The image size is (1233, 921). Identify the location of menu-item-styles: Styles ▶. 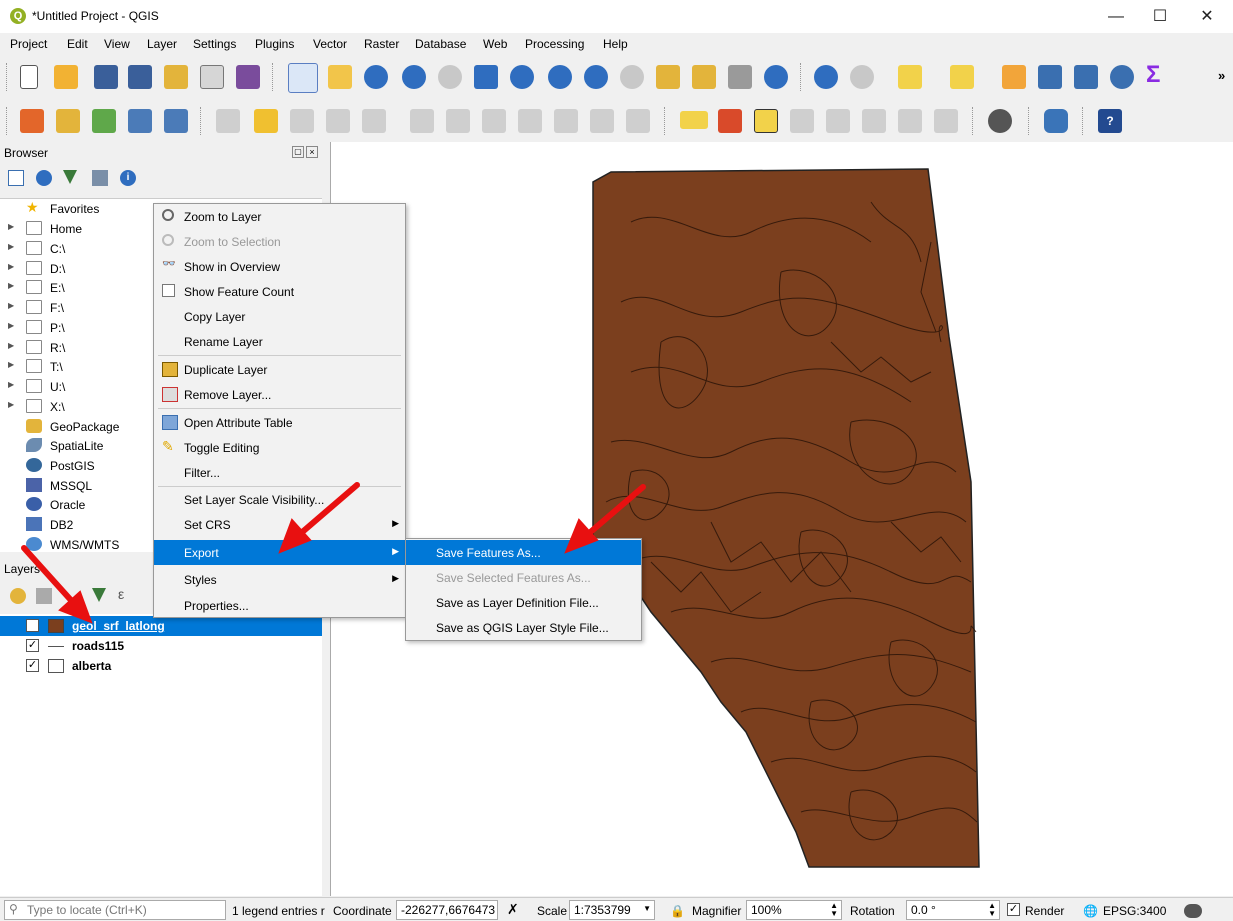
(279, 579).